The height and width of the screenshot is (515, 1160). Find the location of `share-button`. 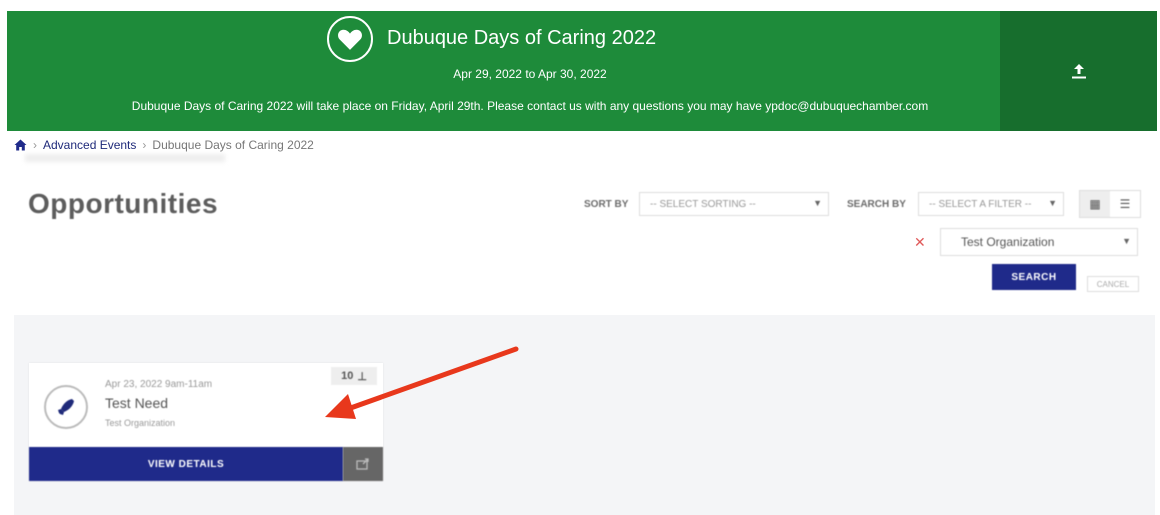

share-button is located at coordinates (1078, 71).